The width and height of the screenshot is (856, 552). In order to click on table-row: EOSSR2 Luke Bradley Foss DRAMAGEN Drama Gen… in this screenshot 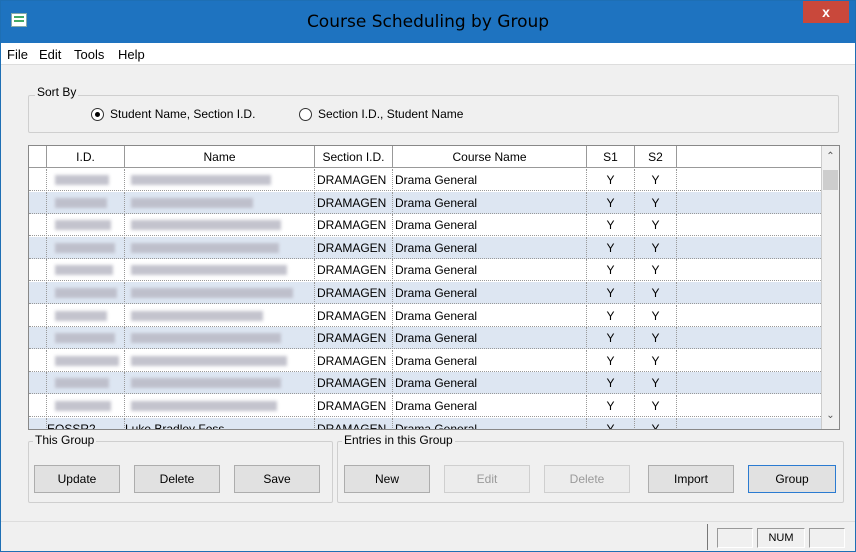, I will do `click(425, 423)`.